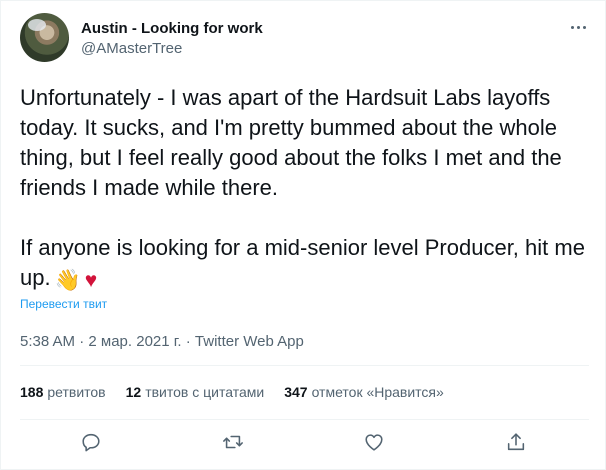 The image size is (606, 470). Describe the element at coordinates (47, 341) in the screenshot. I see `tweet-time: 5:38 AM` at that location.